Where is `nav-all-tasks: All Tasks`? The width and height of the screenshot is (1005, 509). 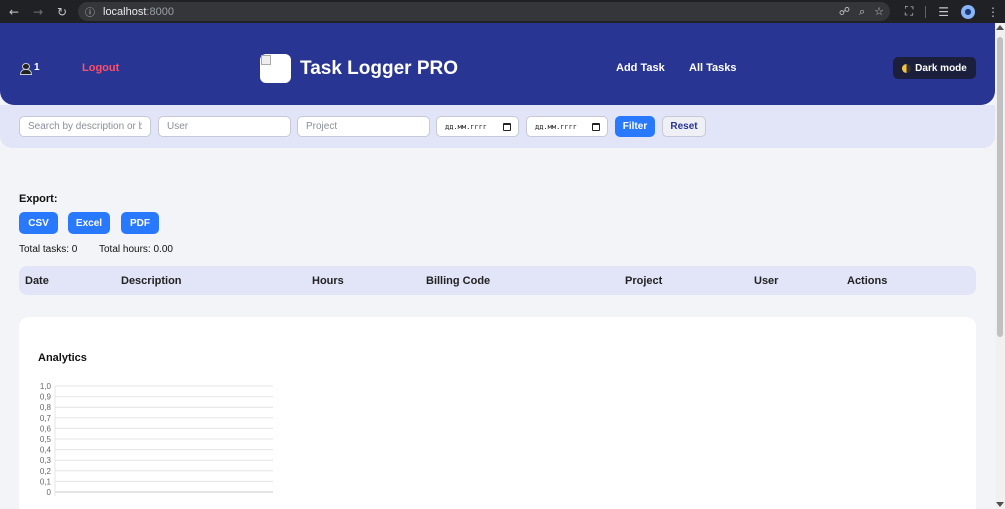 nav-all-tasks: All Tasks is located at coordinates (713, 68).